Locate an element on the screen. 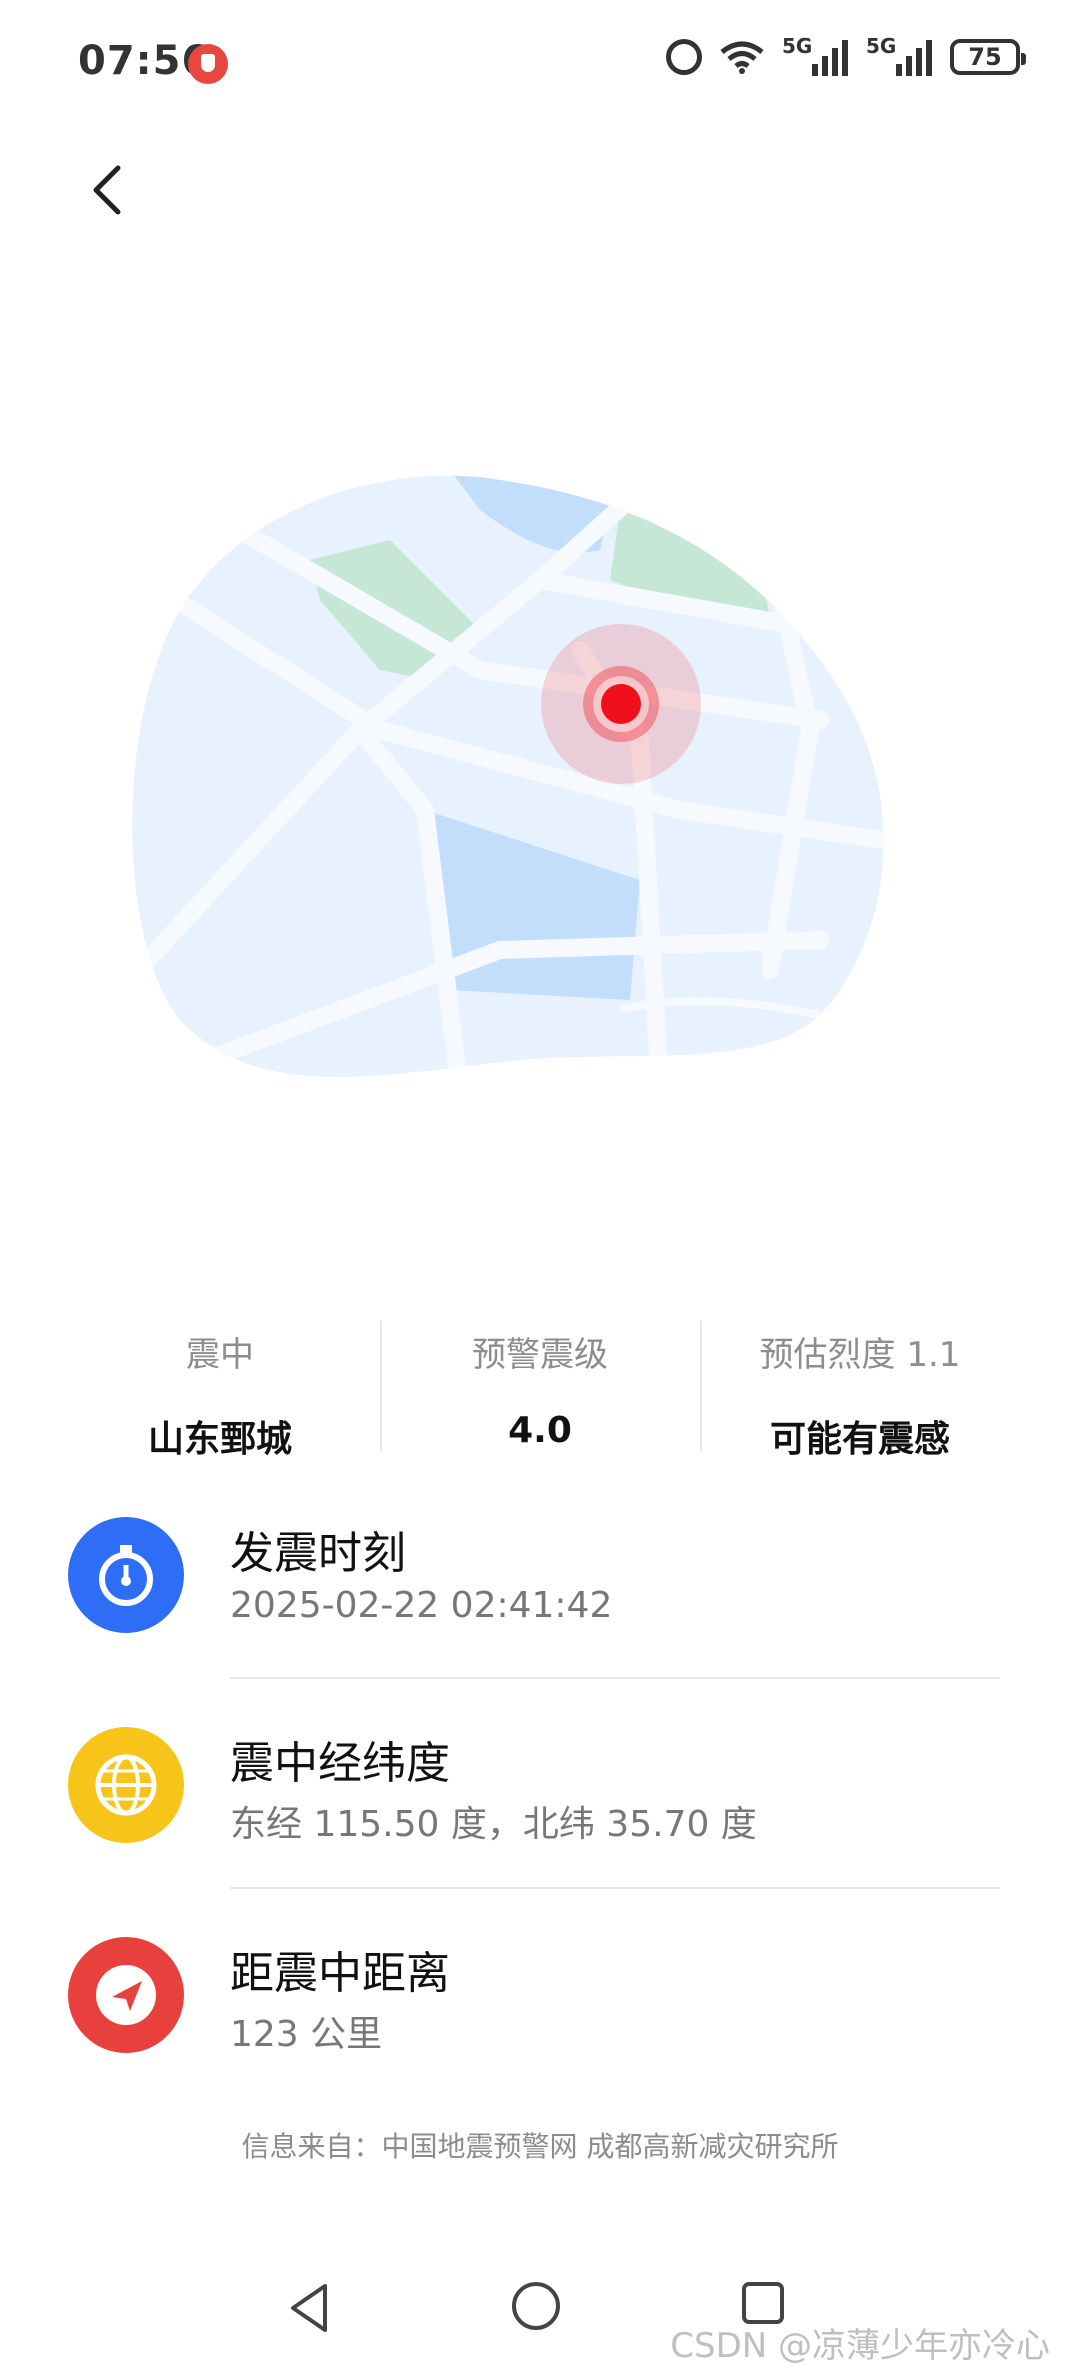 Image resolution: width=1080 pixels, height=2372 pixels. signal-icon-2: 5G is located at coordinates (899, 55).